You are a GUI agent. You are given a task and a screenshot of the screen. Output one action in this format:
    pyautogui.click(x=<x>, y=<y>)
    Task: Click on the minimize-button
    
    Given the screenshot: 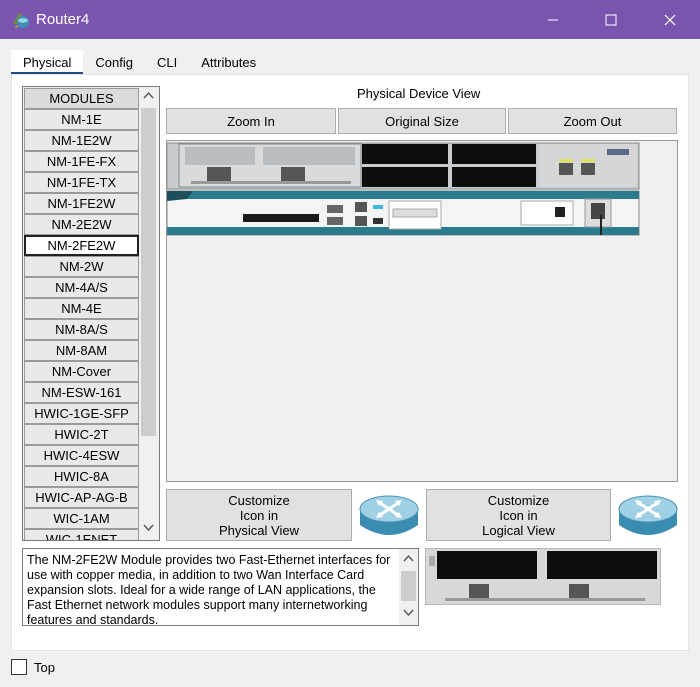 What is the action you would take?
    pyautogui.click(x=553, y=19)
    